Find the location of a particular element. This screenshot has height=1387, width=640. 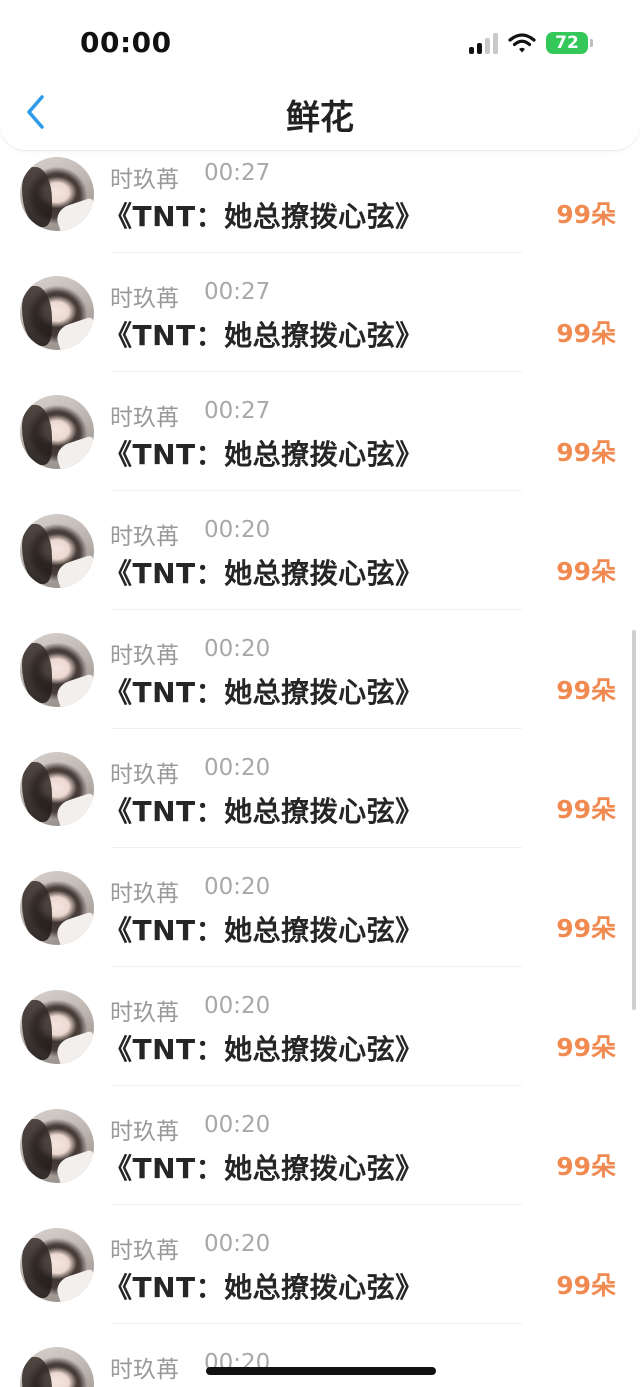

wifi-icon is located at coordinates (522, 43).